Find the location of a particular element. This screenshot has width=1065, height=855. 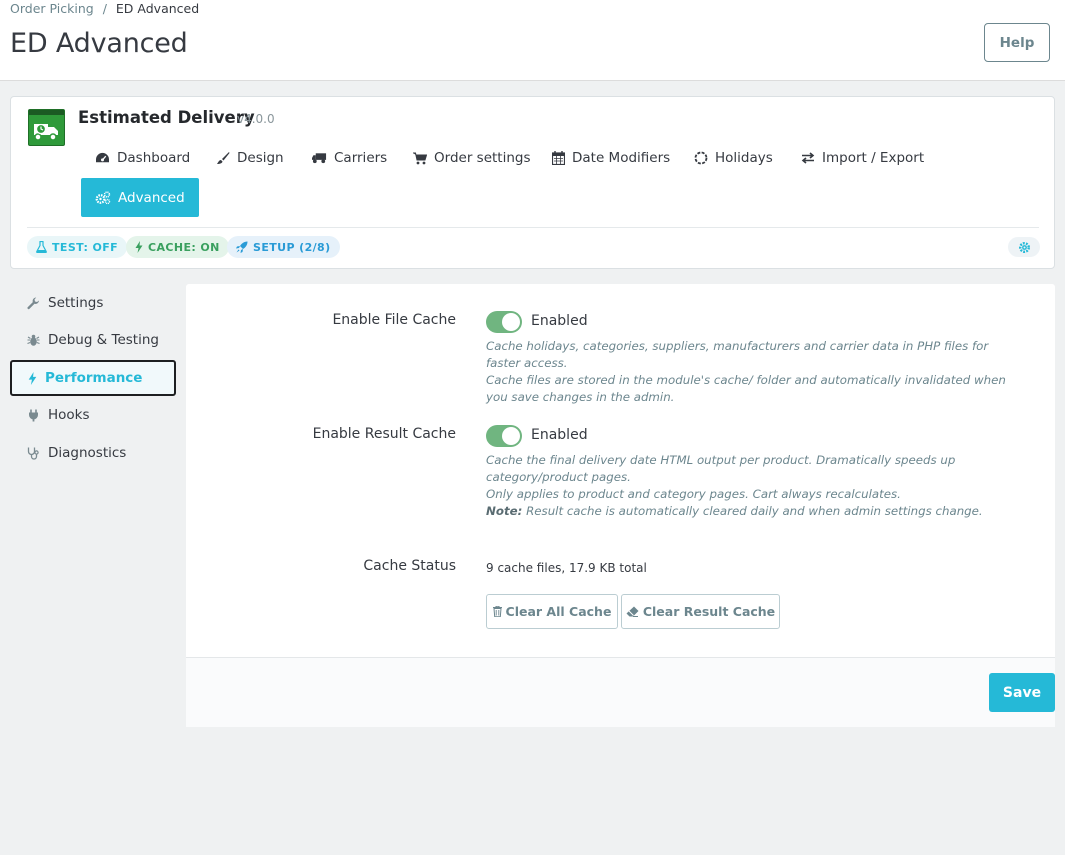

cache-status-label: Cache Status is located at coordinates (409, 566).